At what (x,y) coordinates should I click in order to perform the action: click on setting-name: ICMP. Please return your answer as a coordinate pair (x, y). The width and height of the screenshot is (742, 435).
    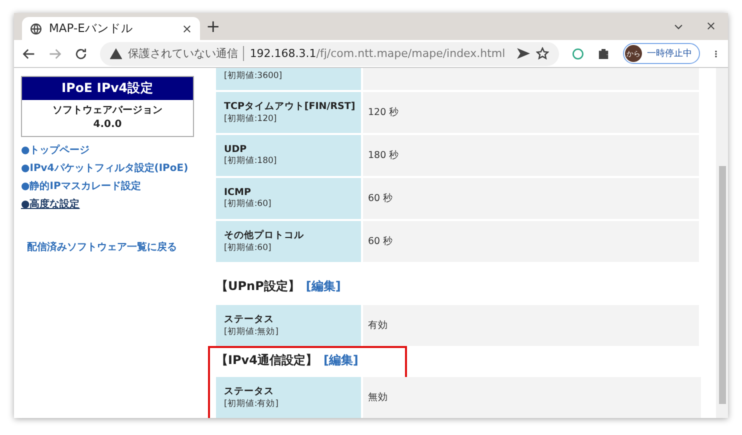
    Looking at the image, I should click on (238, 192).